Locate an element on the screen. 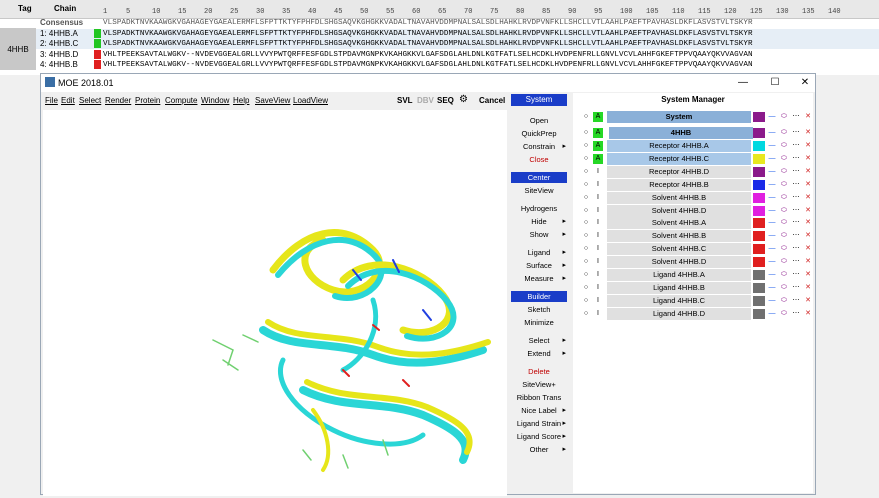 The width and height of the screenshot is (879, 498). tag-column-header: Tag is located at coordinates (25, 8).